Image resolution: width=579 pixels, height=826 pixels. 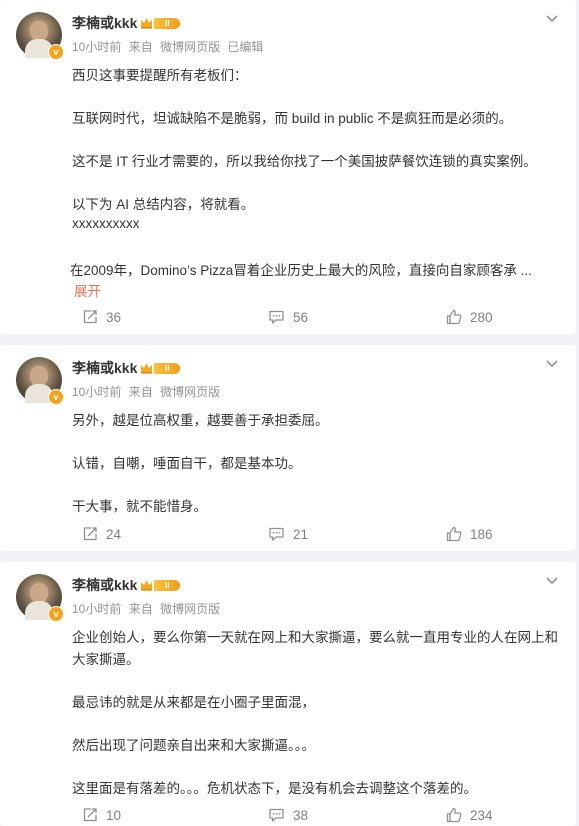 I want to click on repost-button: 10, so click(x=101, y=815).